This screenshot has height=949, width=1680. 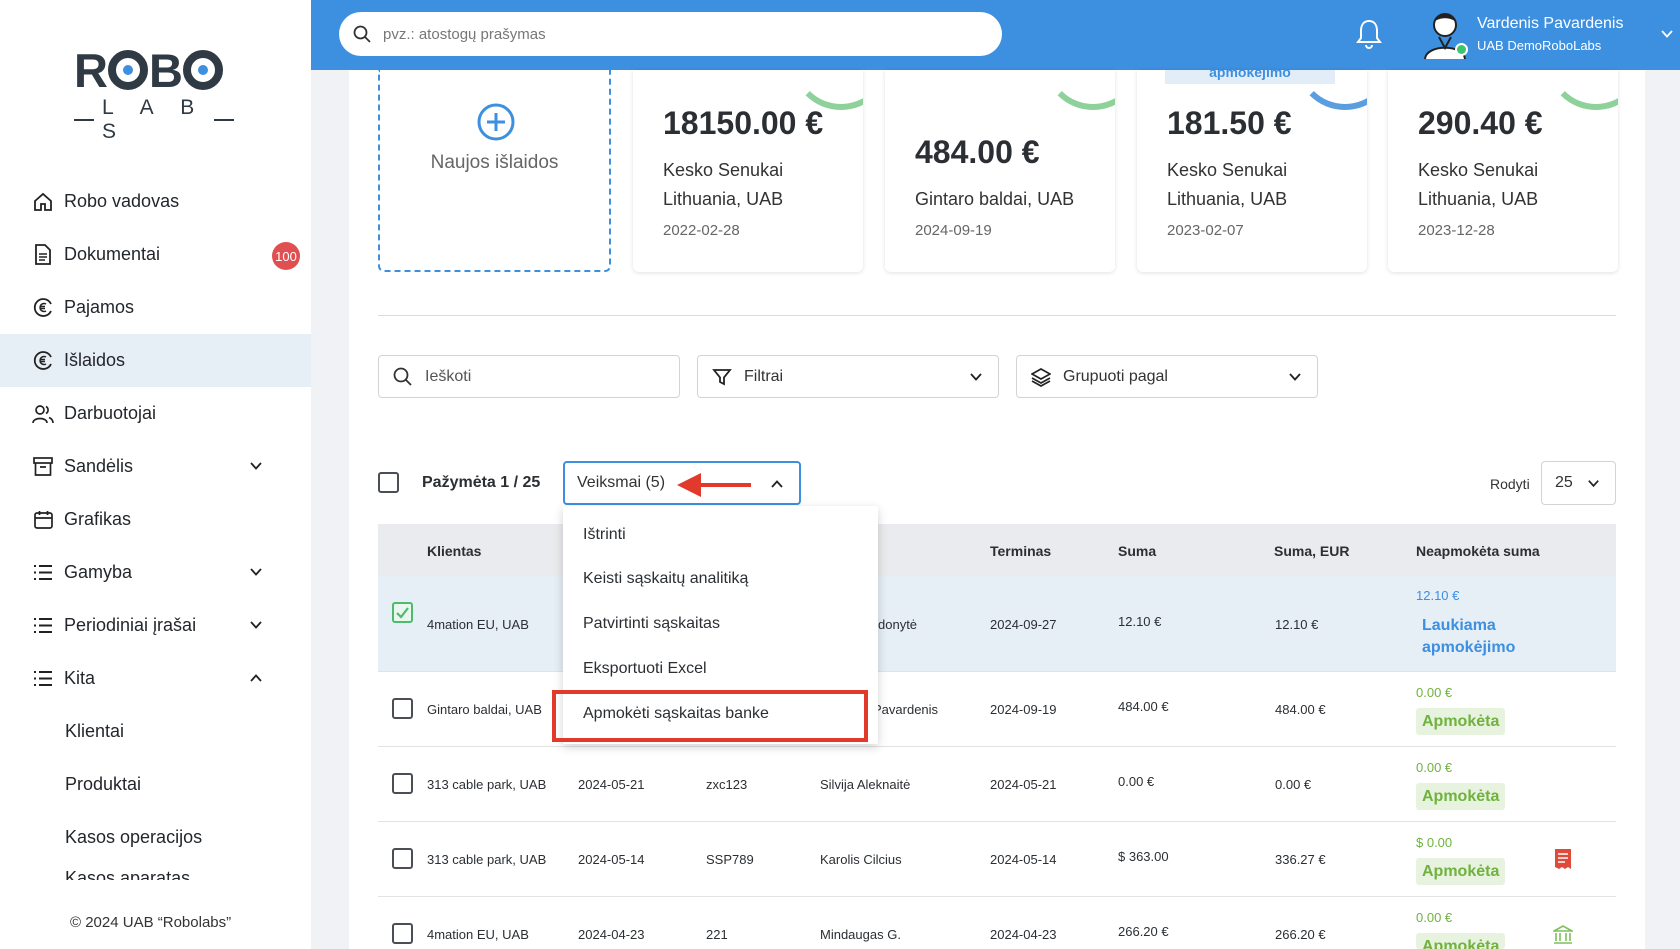 I want to click on sidebar-item-label: Grafikas, so click(x=98, y=519).